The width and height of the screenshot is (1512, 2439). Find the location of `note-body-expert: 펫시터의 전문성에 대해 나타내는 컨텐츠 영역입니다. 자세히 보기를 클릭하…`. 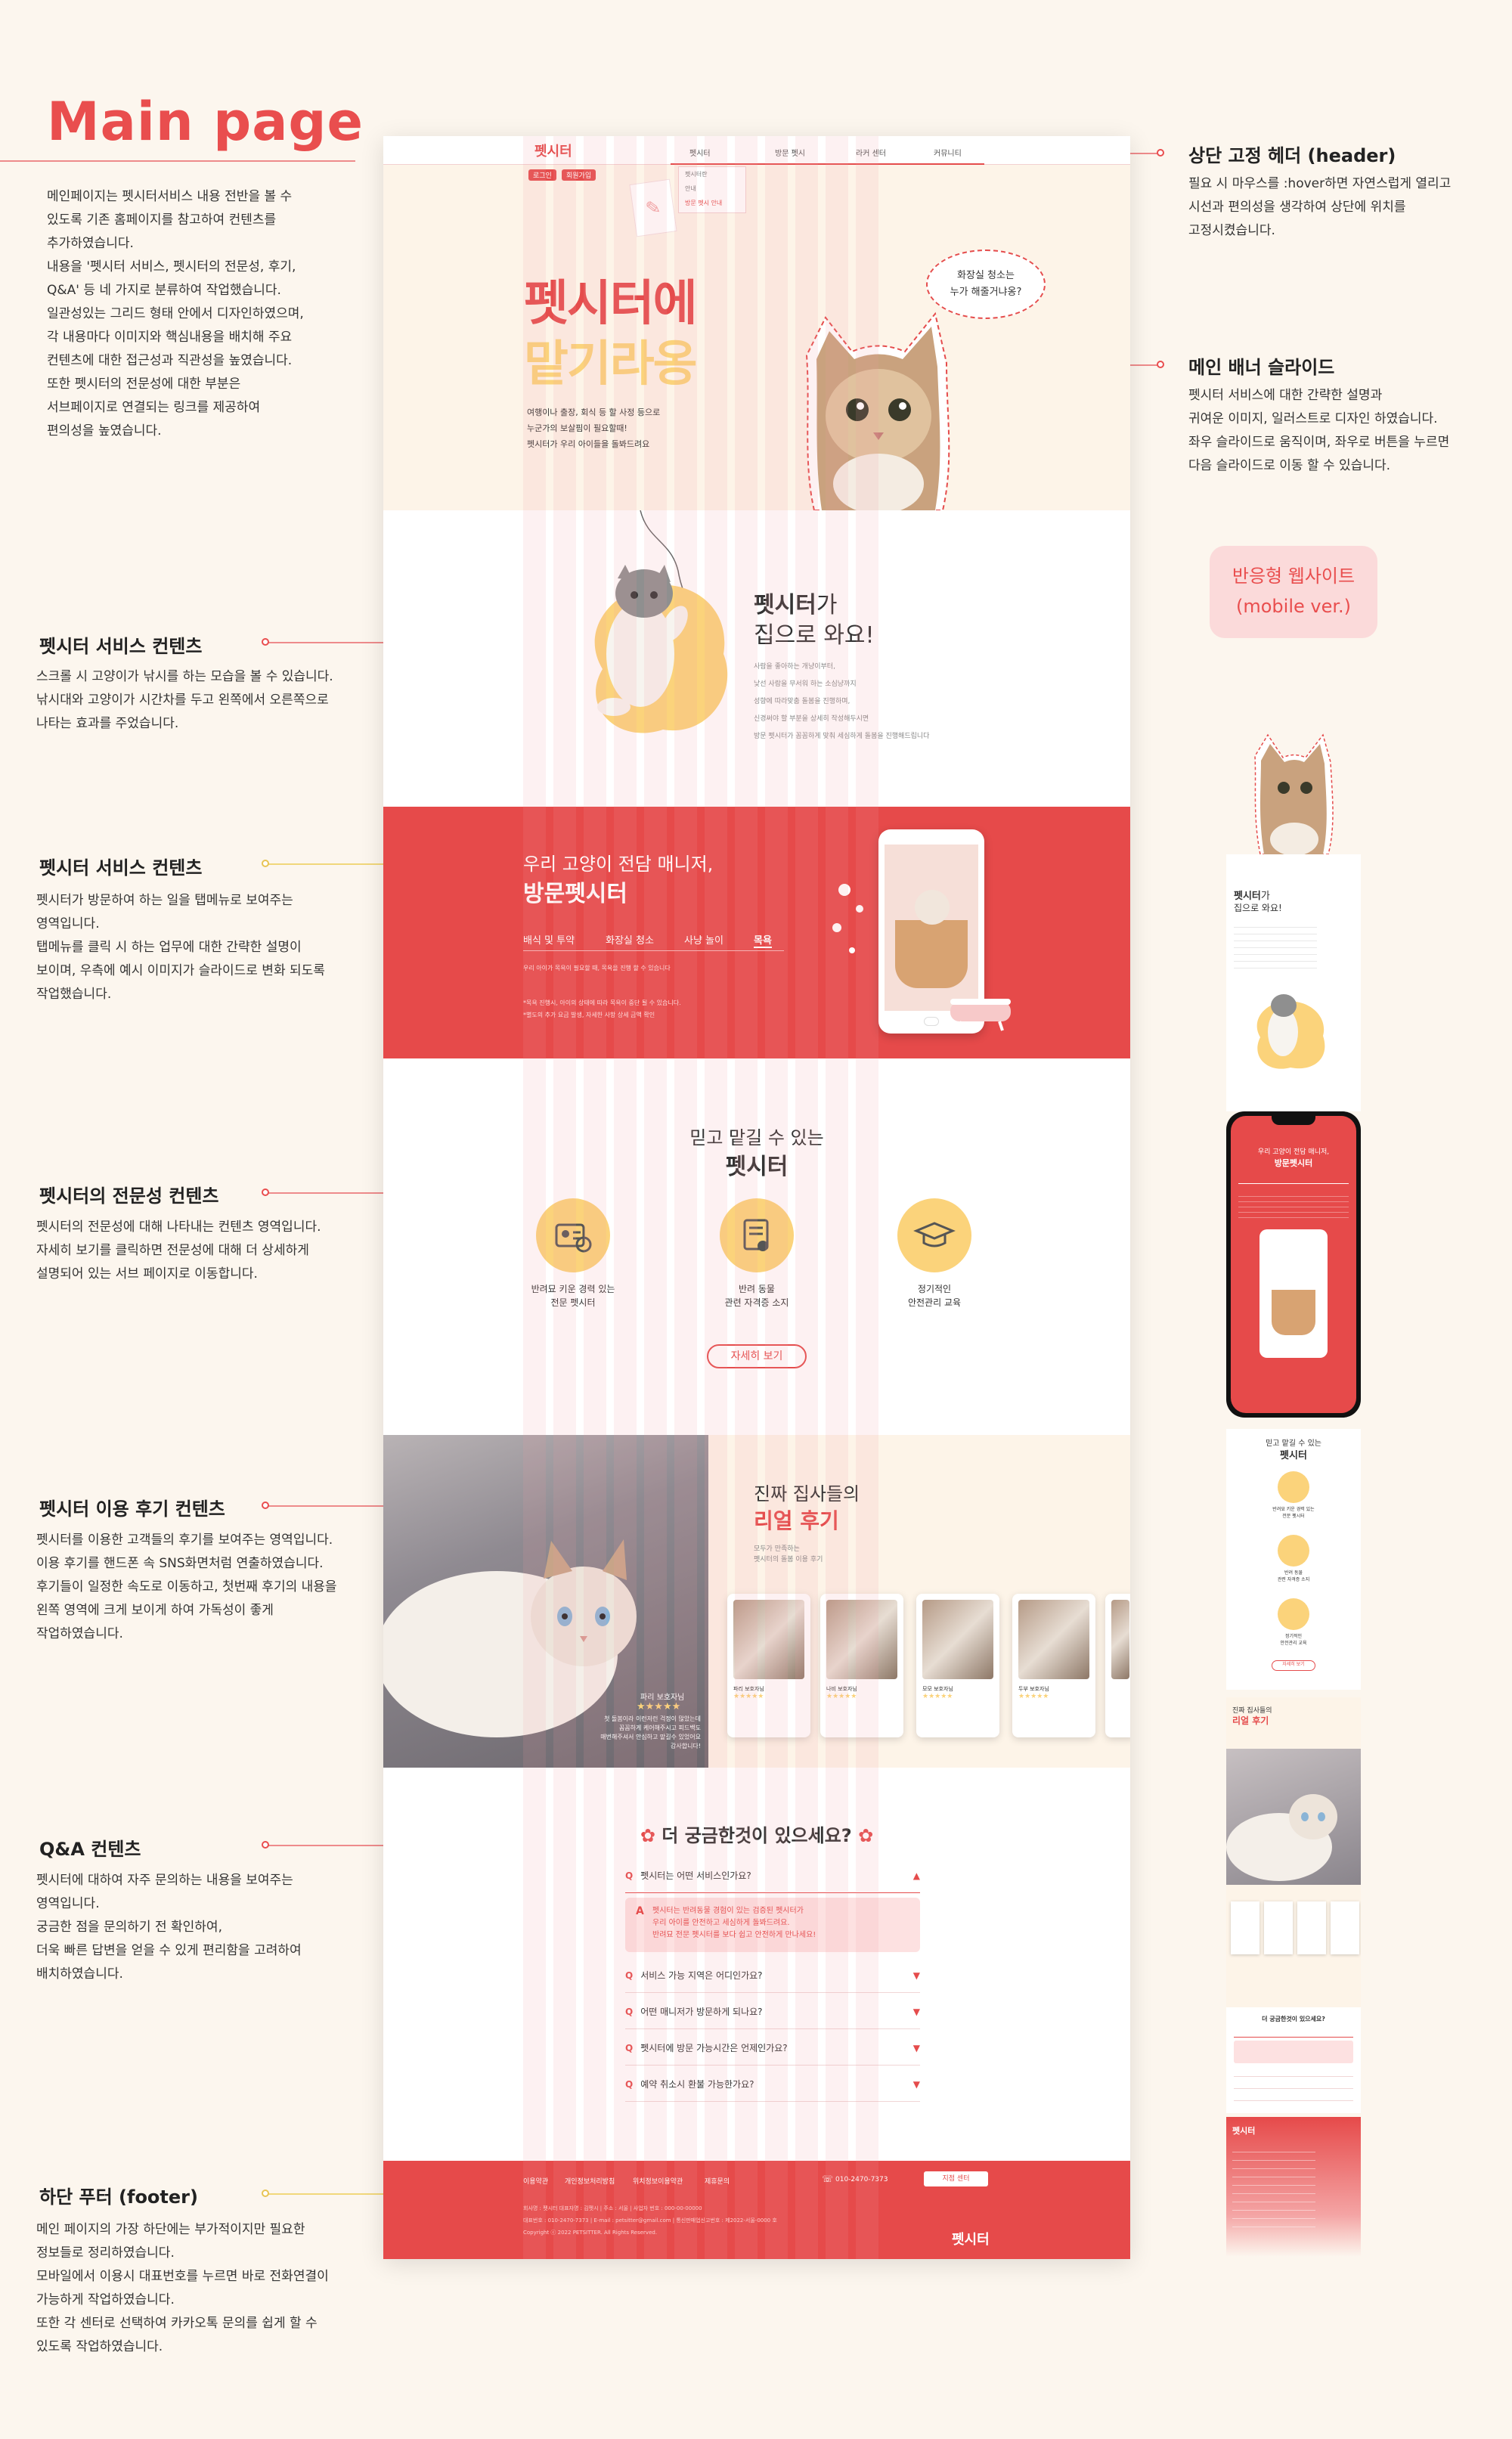

note-body-expert: 펫시터의 전문성에 대해 나타내는 컨텐츠 영역입니다. 자세히 보기를 클릭하… is located at coordinates (178, 1250).